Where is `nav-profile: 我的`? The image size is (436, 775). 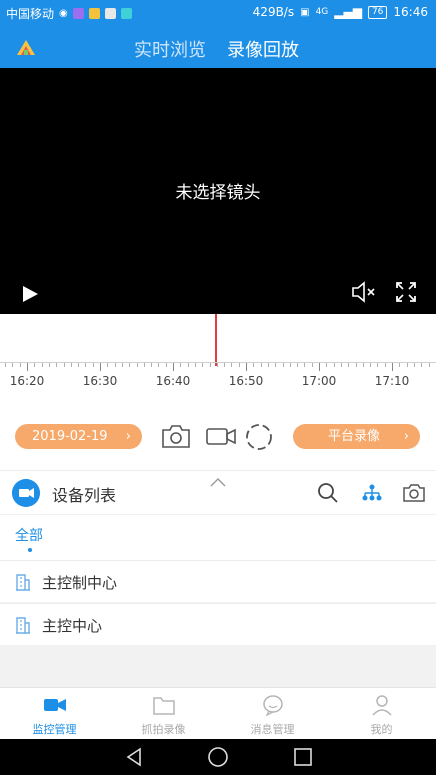 nav-profile: 我的 is located at coordinates (381, 714).